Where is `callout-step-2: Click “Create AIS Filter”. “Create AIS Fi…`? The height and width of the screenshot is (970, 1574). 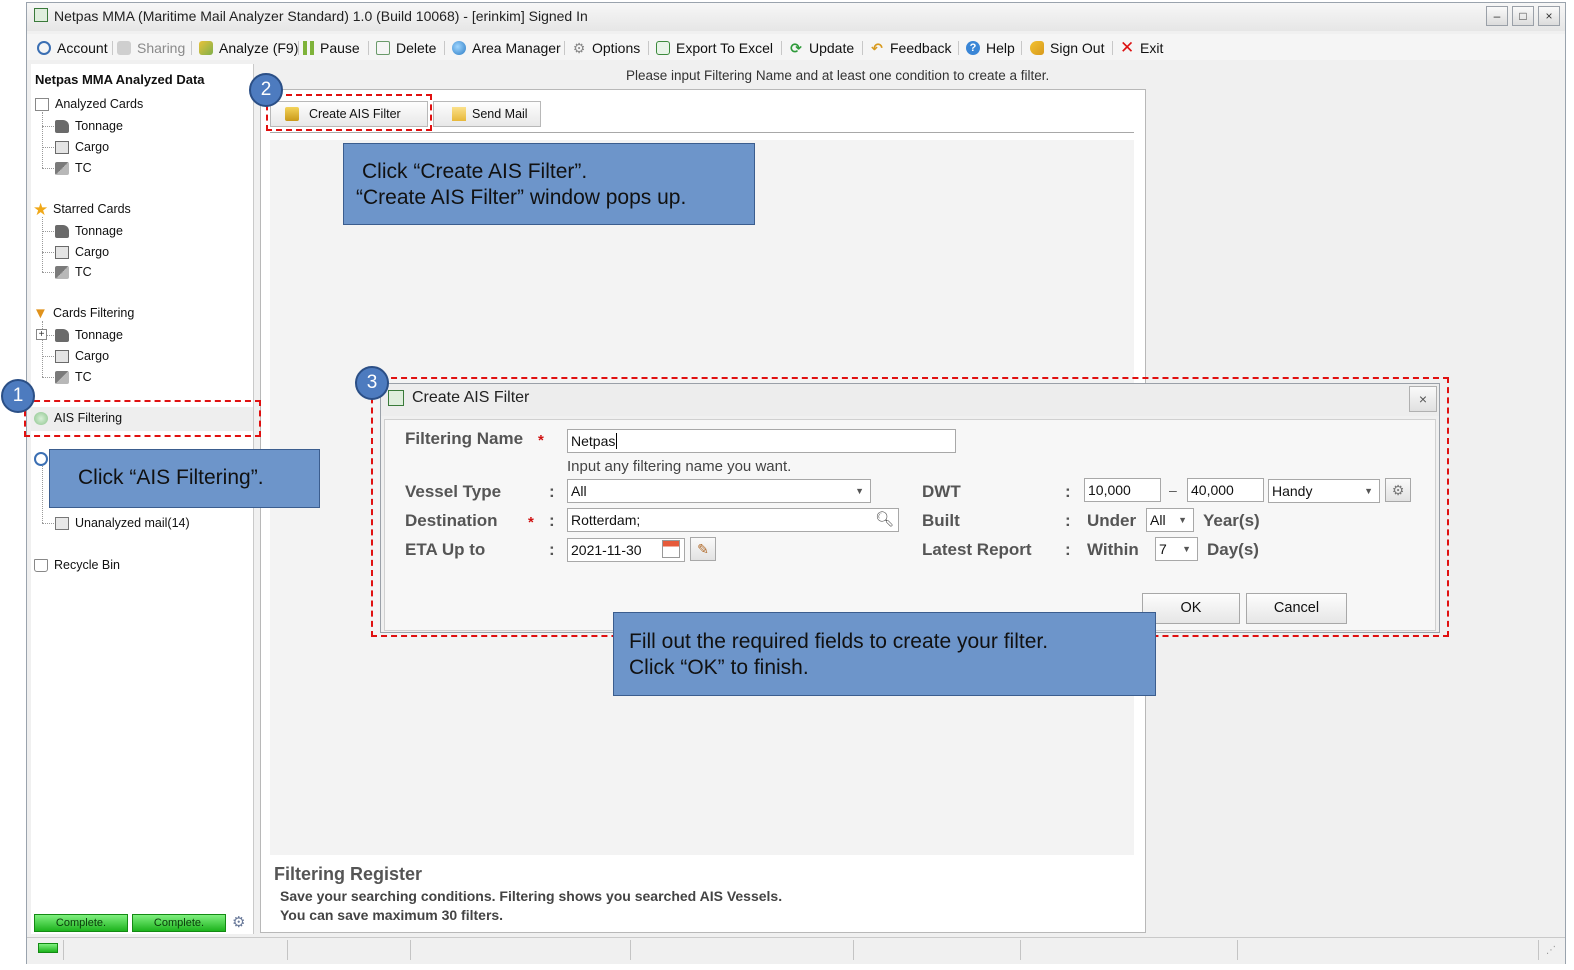
callout-step-2: Click “Create AIS Filter”. “Create AIS Fi… is located at coordinates (549, 184).